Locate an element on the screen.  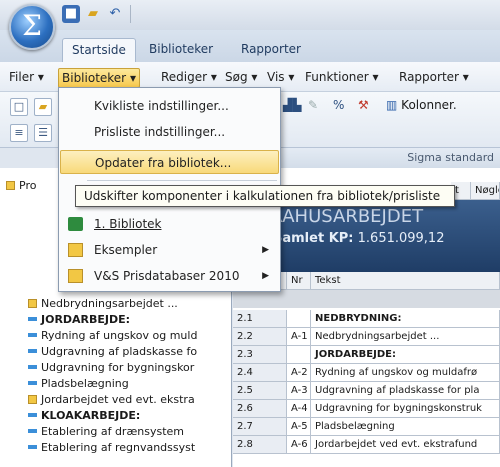
tab-startside: Startside is located at coordinates (99, 50).